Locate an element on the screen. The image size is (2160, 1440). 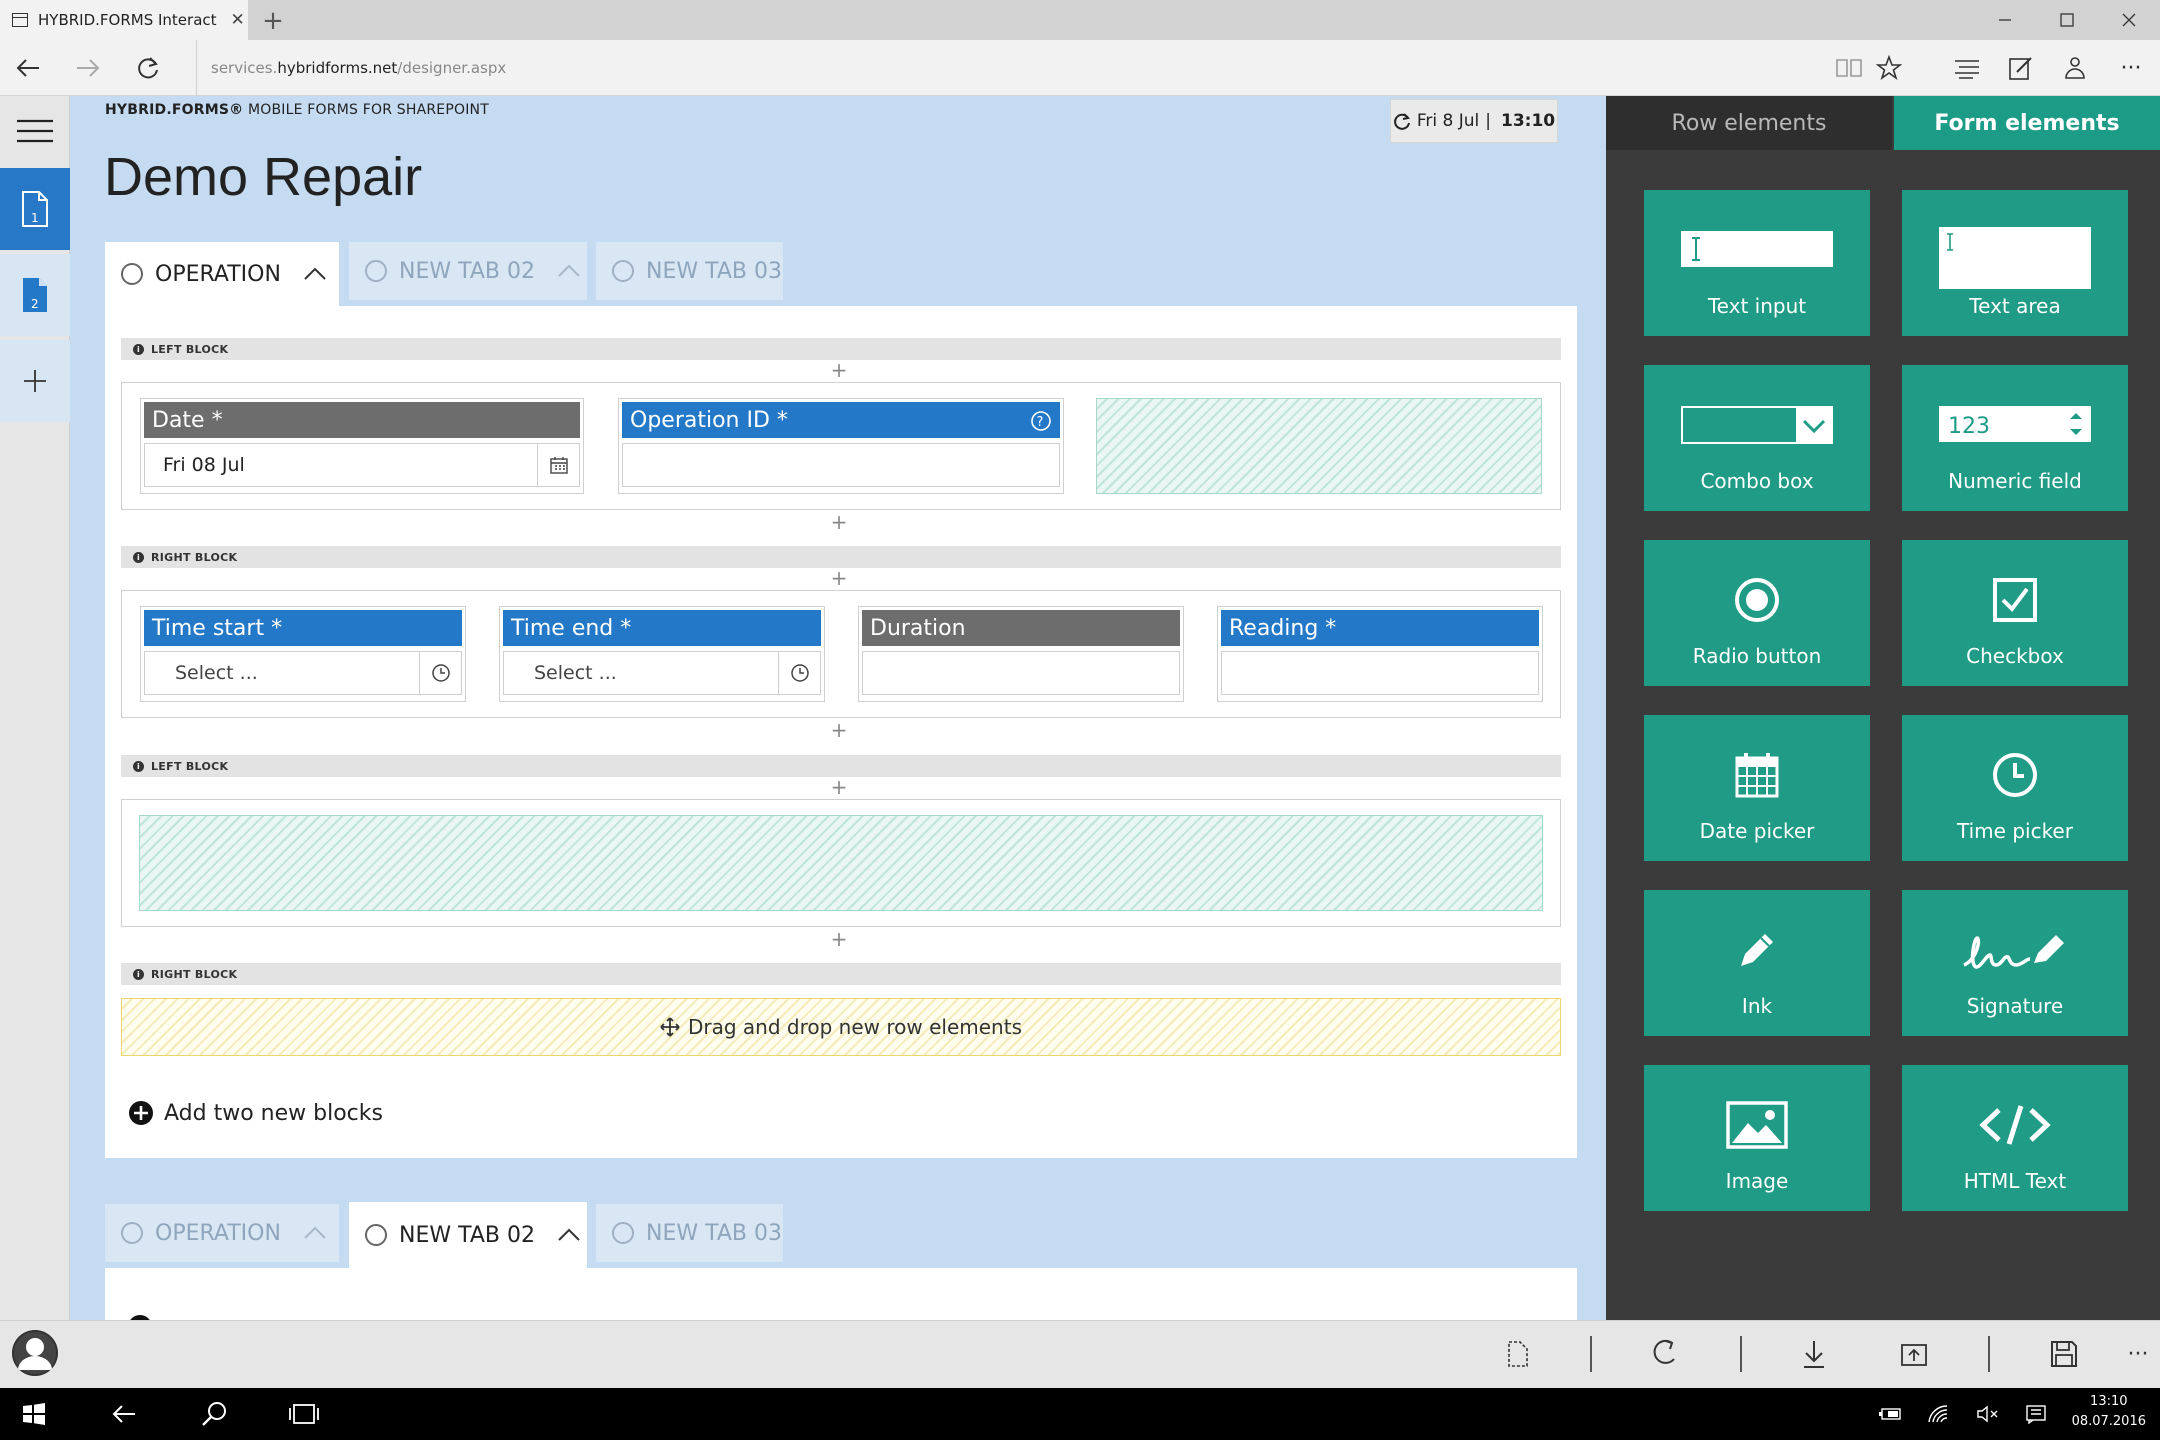
taskbar-clock: 13:10 08.07.2016 is located at coordinates (2109, 1412).